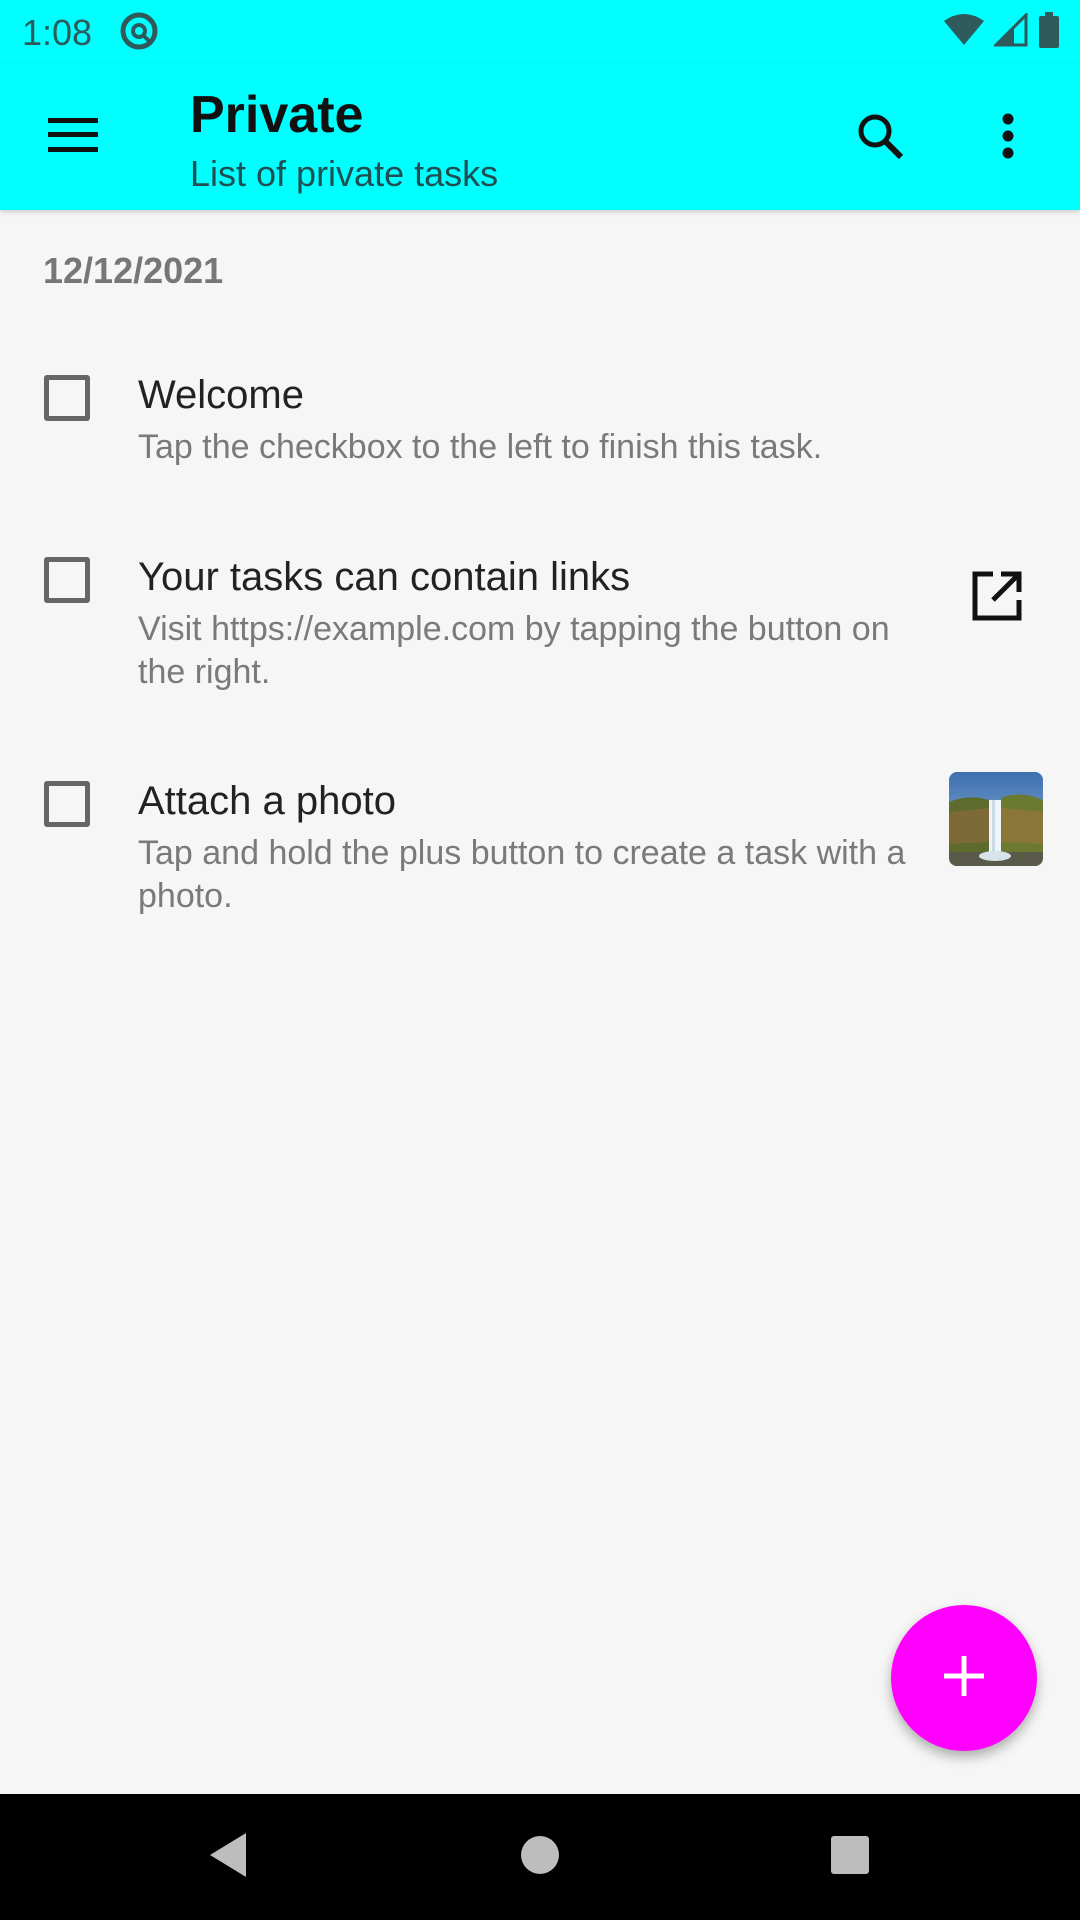 The height and width of the screenshot is (1920, 1080). Describe the element at coordinates (139, 33) in the screenshot. I see `sync-icon` at that location.